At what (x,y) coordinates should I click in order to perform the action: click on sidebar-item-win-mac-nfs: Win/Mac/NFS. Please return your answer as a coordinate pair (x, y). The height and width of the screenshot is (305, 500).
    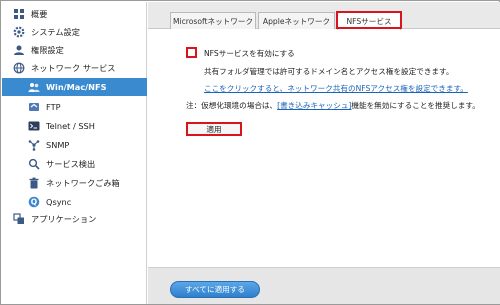
    Looking at the image, I should click on (74, 87).